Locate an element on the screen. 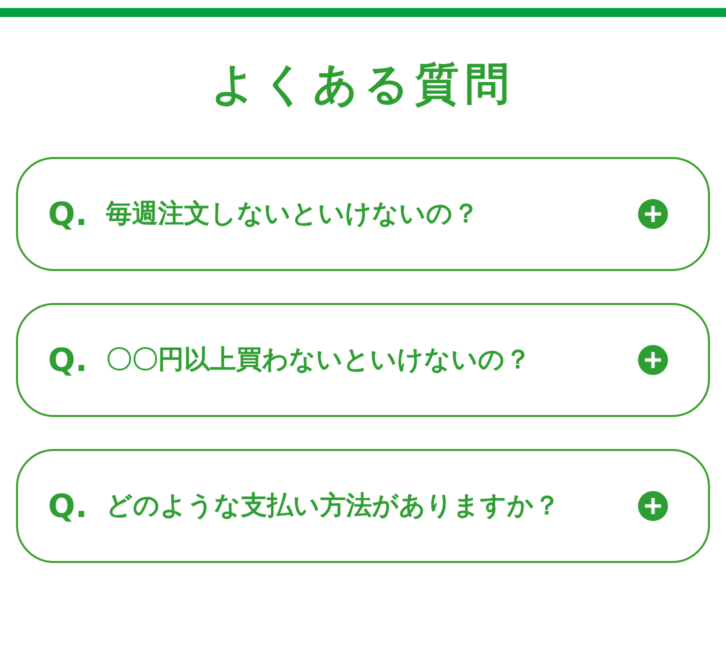 This screenshot has height=661, width=726. section-title: よくある質問 is located at coordinates (363, 85).